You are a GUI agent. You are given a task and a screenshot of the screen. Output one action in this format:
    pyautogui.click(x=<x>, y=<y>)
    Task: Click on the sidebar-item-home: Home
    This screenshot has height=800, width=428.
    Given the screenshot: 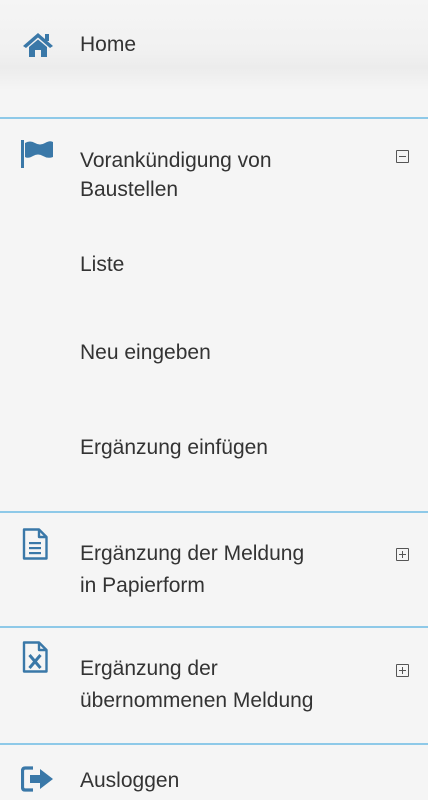 What is the action you would take?
    pyautogui.click(x=214, y=45)
    